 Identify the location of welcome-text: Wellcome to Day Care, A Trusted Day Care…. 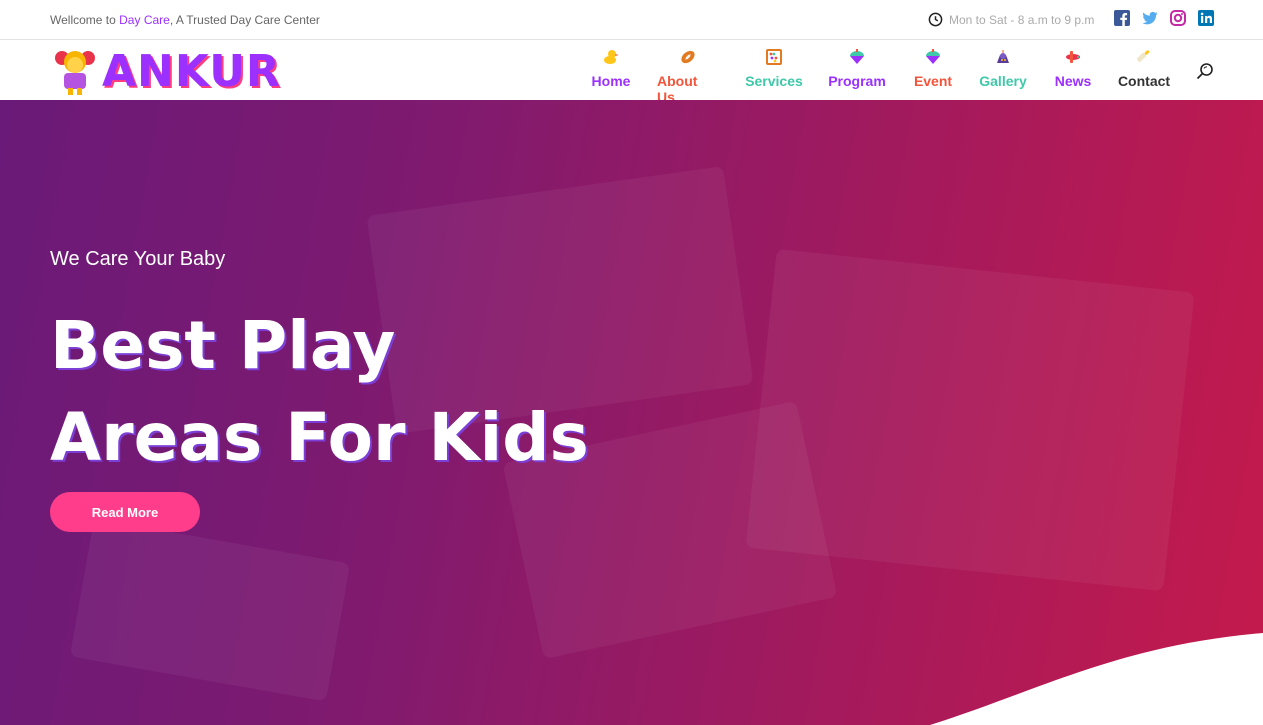
(185, 20).